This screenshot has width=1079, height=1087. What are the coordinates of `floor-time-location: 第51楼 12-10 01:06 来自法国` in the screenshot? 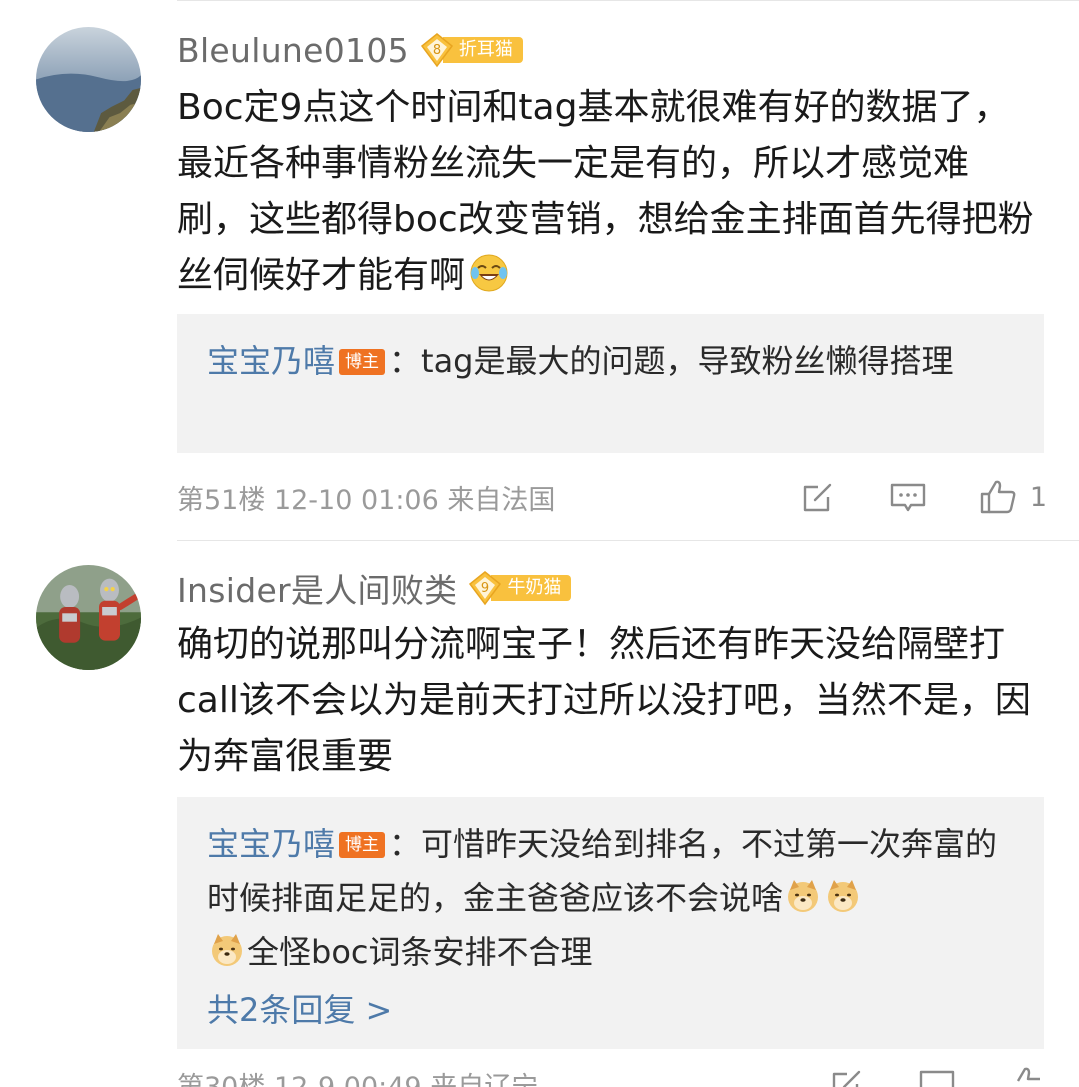 It's located at (366, 500).